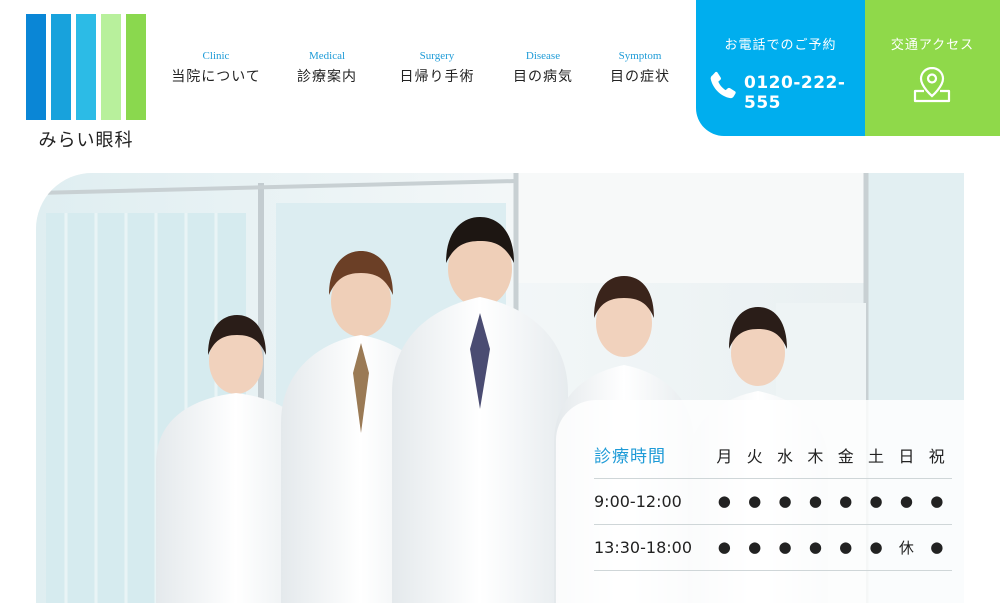  What do you see at coordinates (437, 56) in the screenshot?
I see `nav-item-en-label: Surgery` at bounding box center [437, 56].